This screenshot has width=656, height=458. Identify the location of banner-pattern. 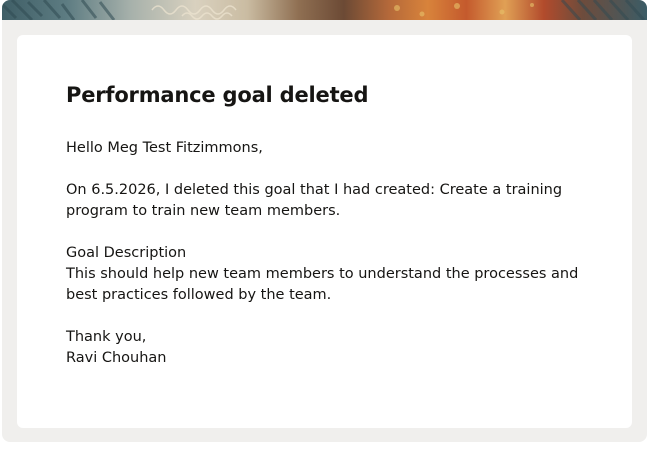
(324, 10).